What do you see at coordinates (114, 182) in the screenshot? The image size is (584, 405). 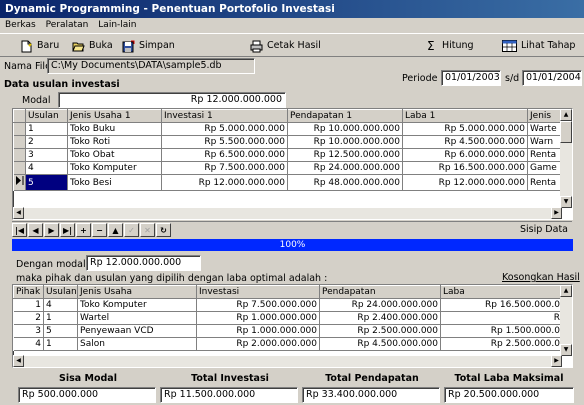 I see `cell-jenis-usaha: Toko Besi` at bounding box center [114, 182].